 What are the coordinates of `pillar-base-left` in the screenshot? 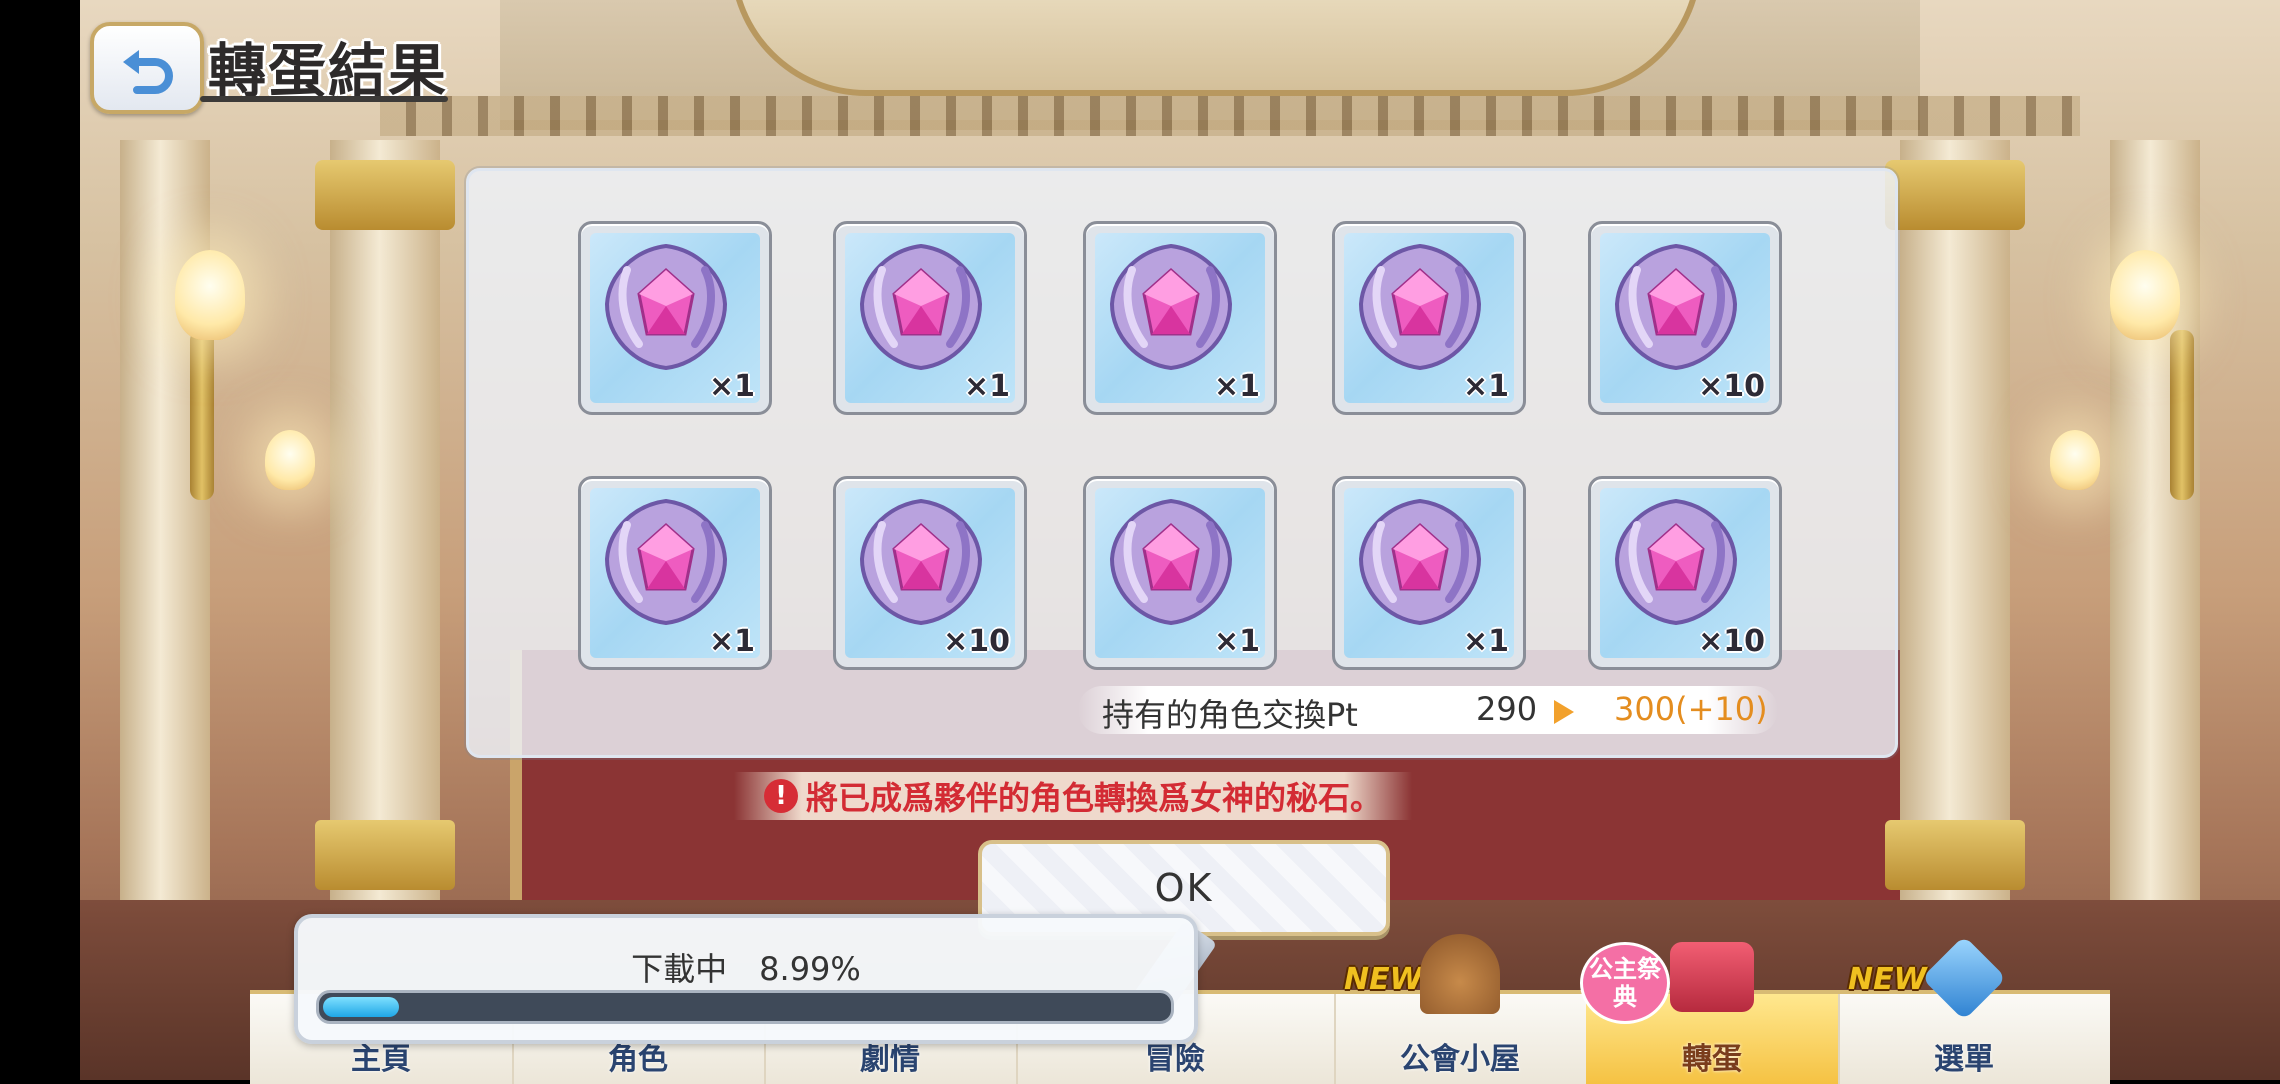 It's located at (385, 855).